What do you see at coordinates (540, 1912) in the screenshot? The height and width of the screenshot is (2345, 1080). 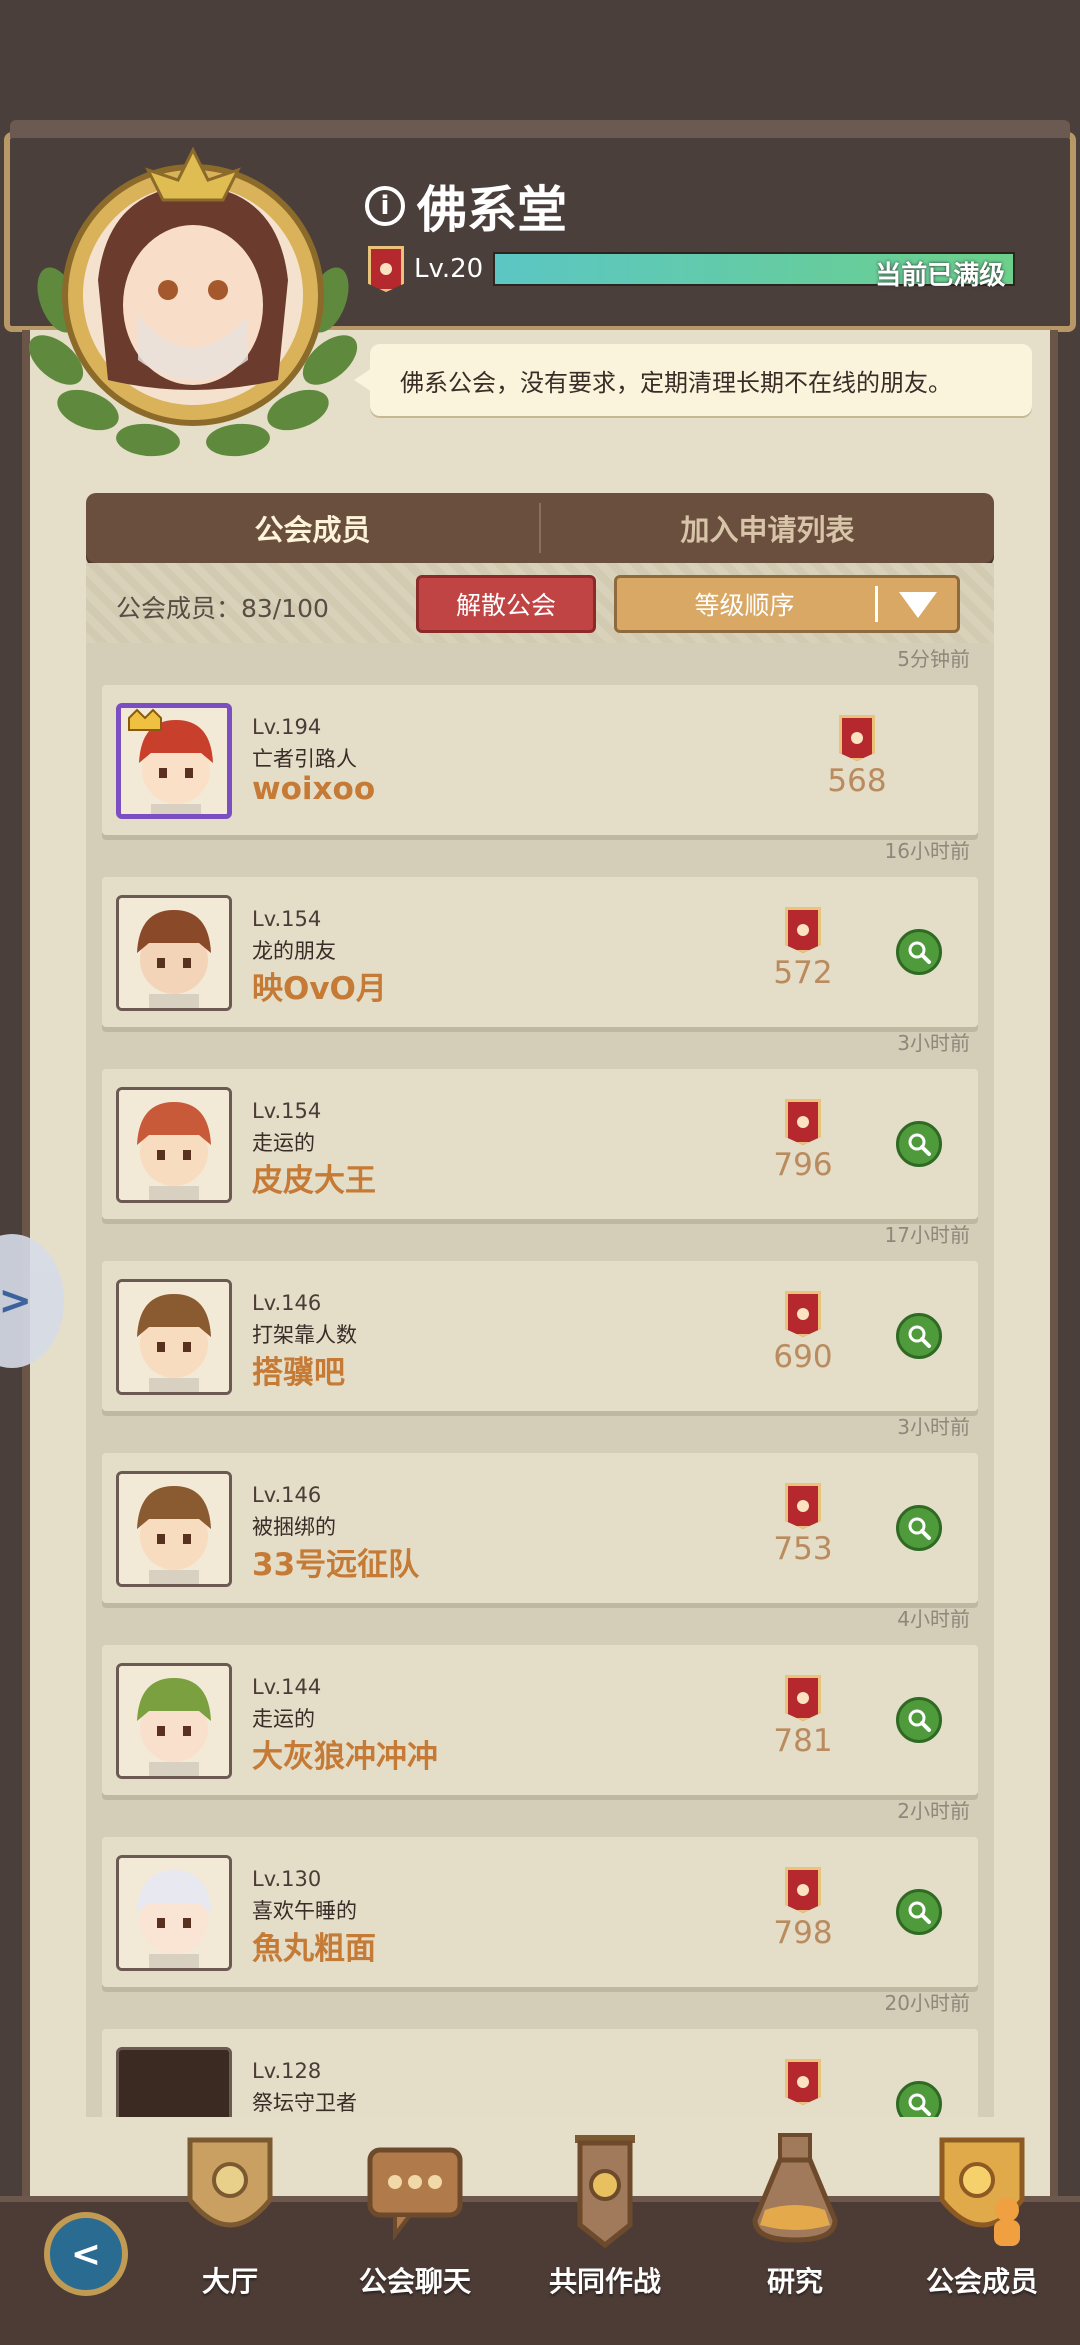 I see `member-row: Lv.130 喜欢午睡的 魚丸粗面 798` at bounding box center [540, 1912].